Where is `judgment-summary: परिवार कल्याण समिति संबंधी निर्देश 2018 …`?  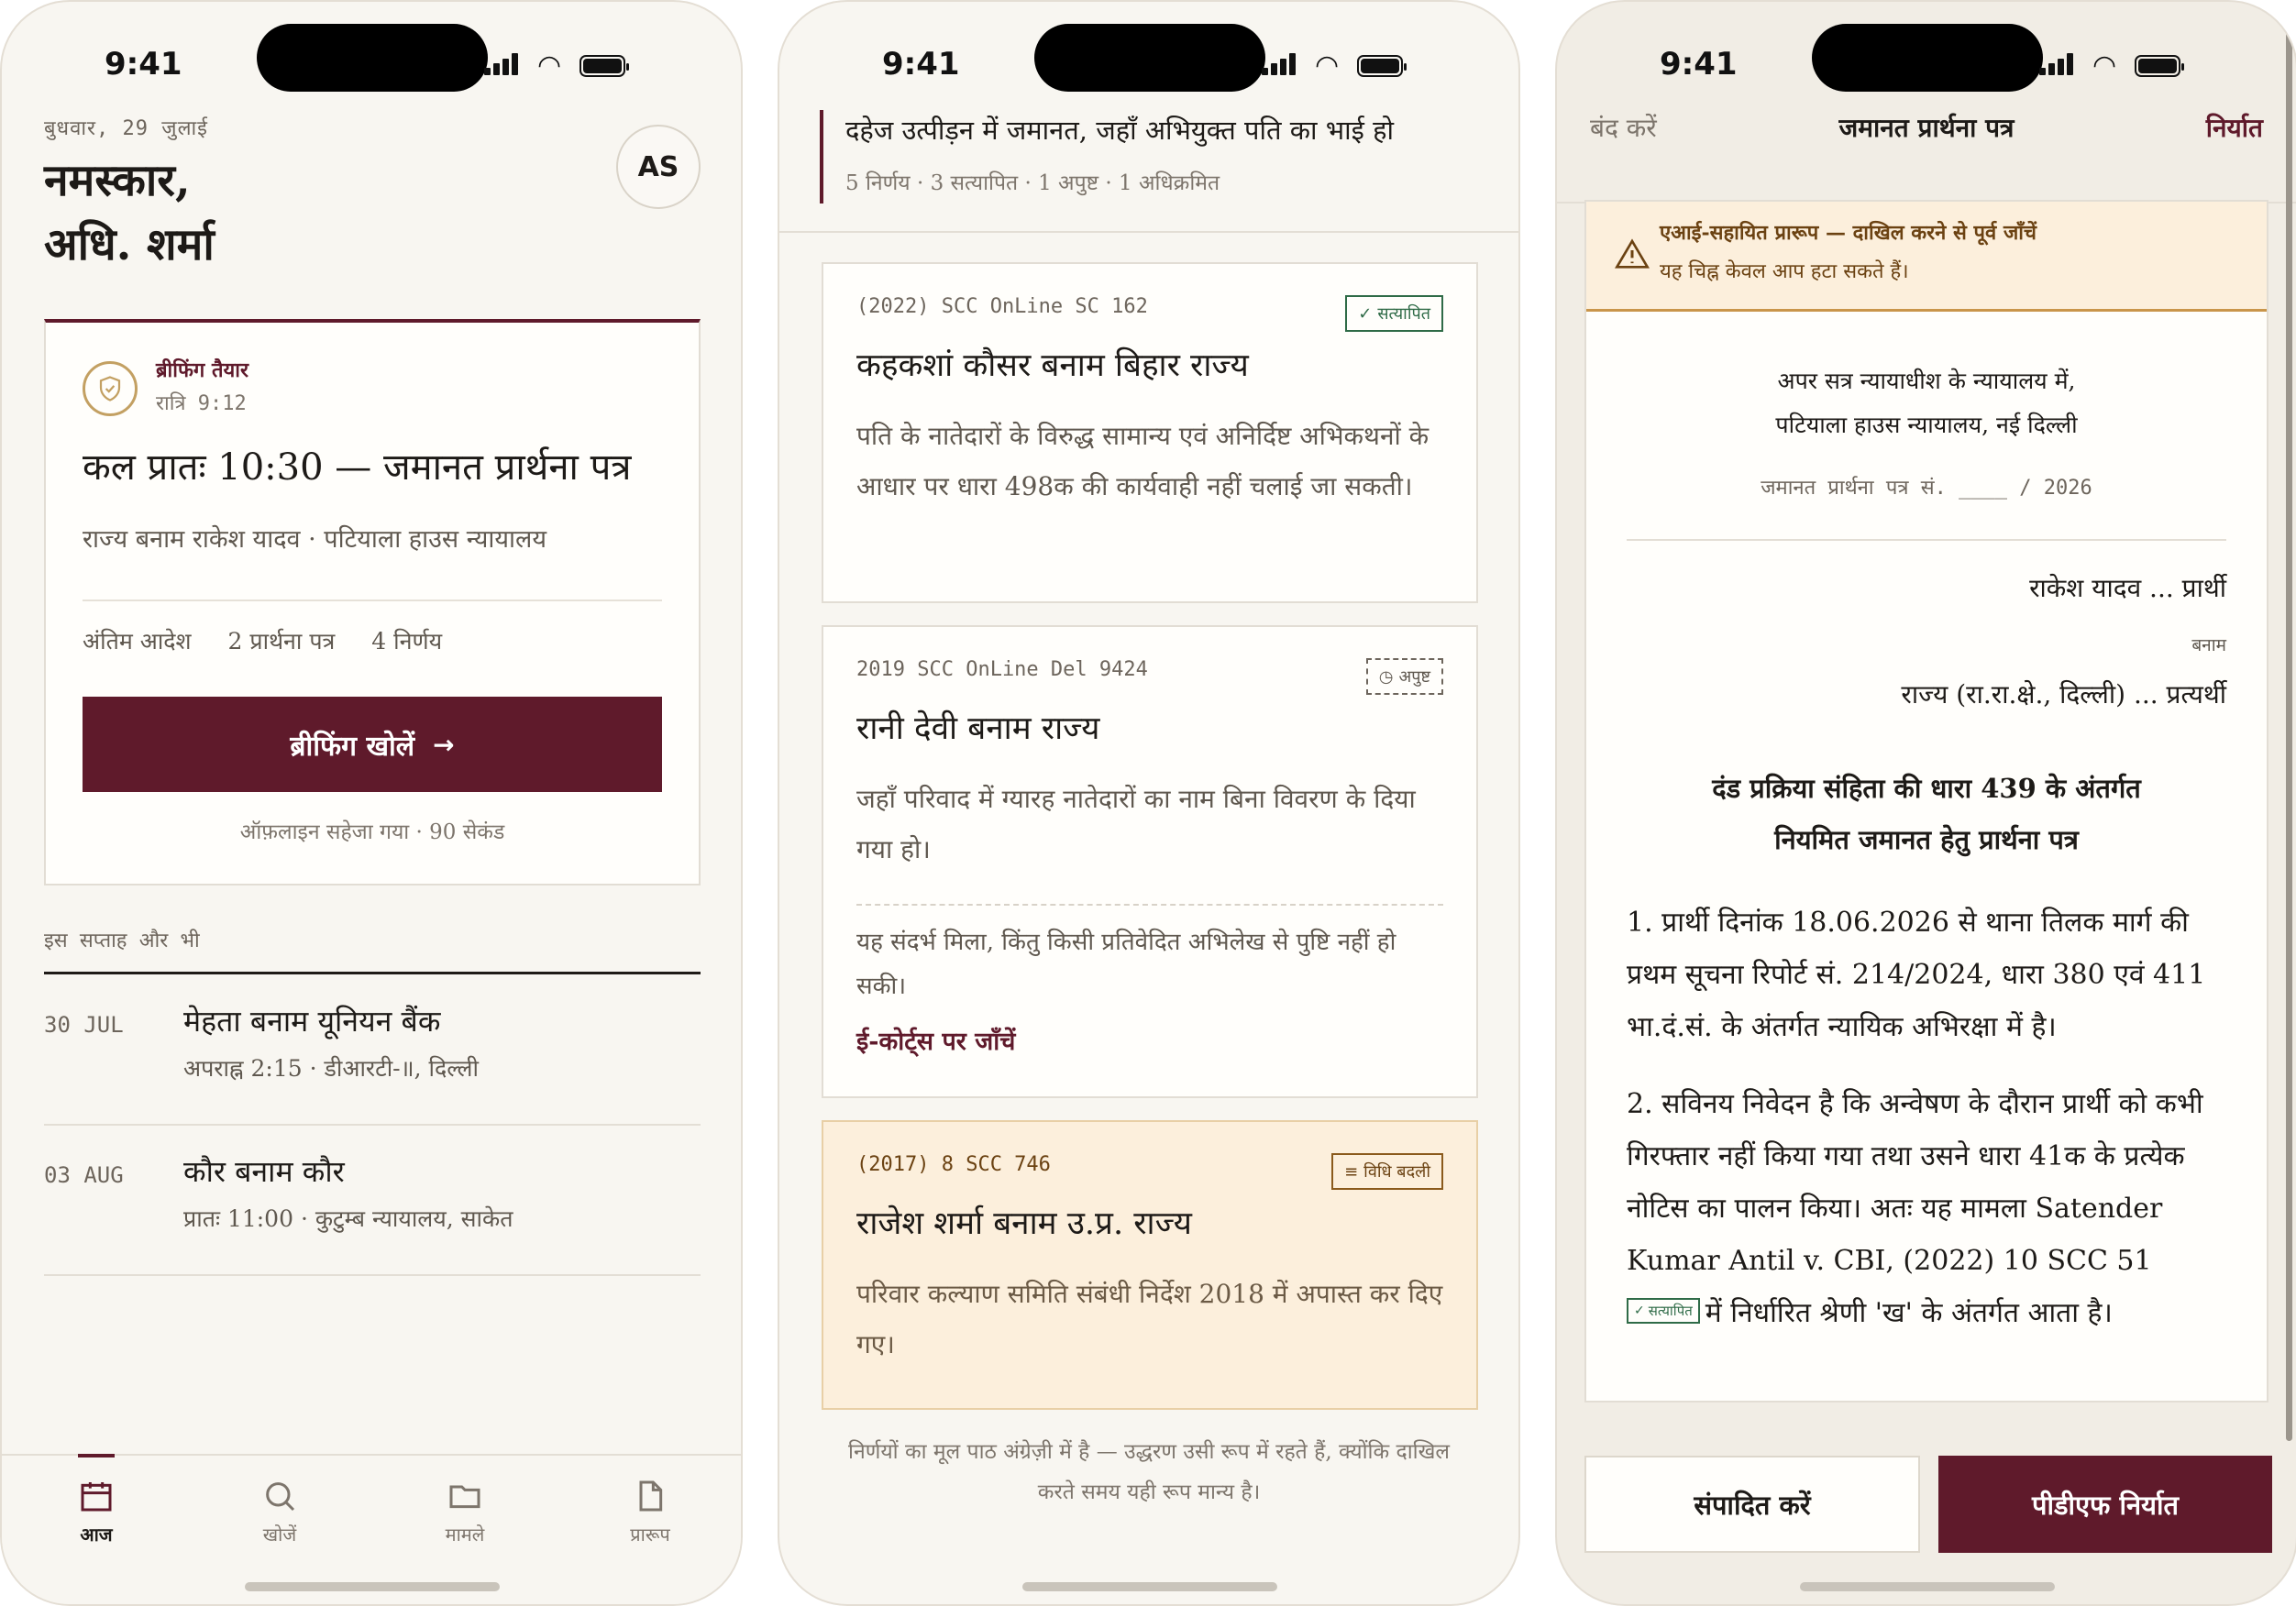 judgment-summary: परिवार कल्याण समिति संबंधी निर्देश 2018 … is located at coordinates (1149, 1319).